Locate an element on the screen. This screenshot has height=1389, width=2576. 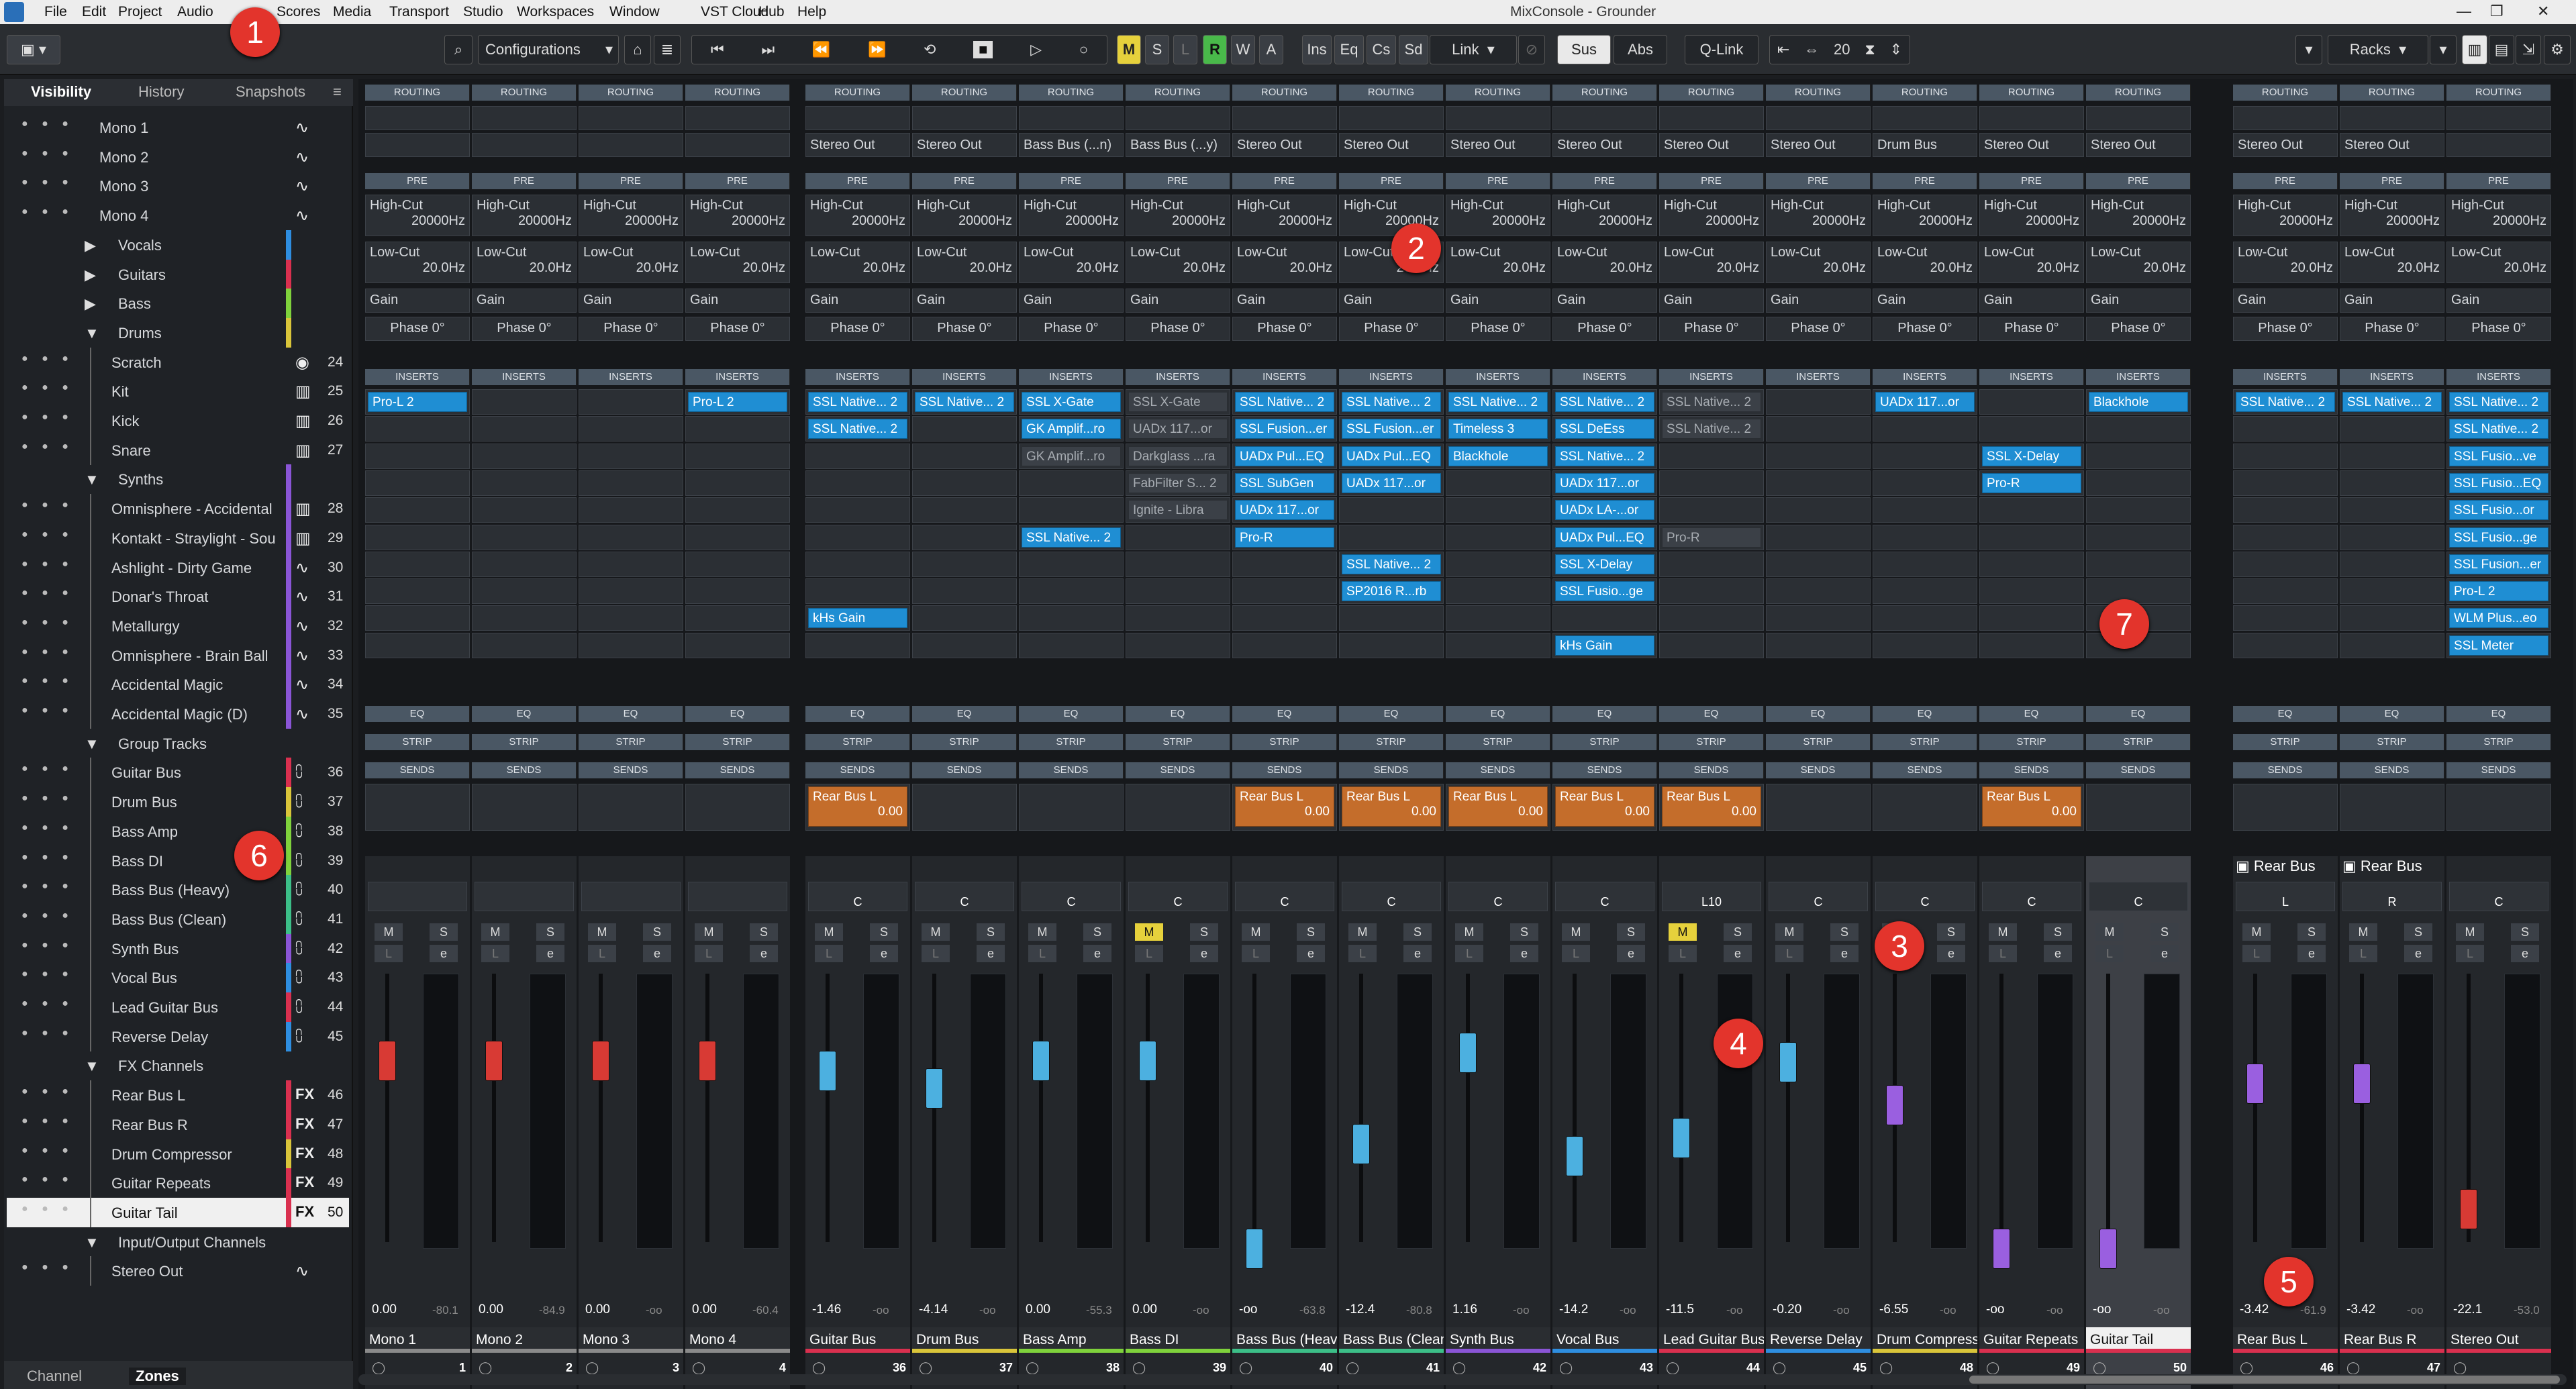
volume-value: -14.2 is located at coordinates (1573, 1310).